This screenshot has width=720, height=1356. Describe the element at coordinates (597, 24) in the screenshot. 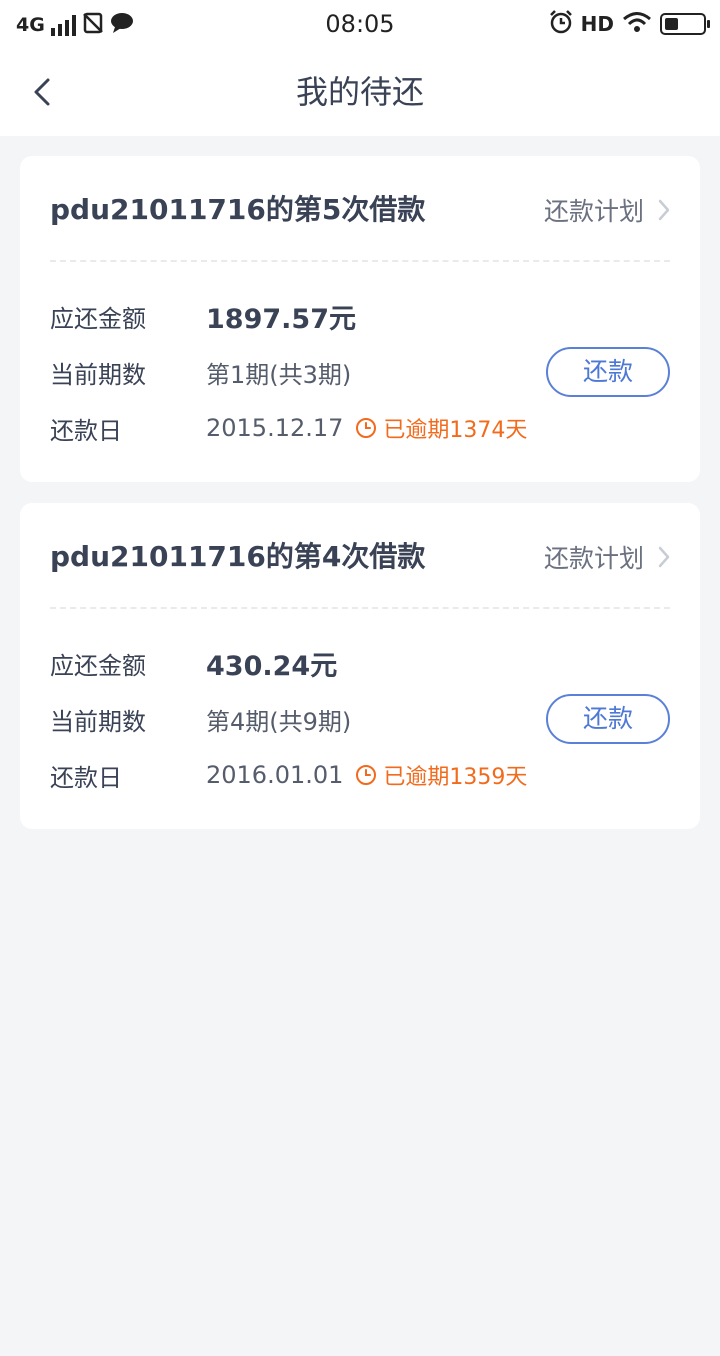

I see `hd-indicator: HD` at that location.